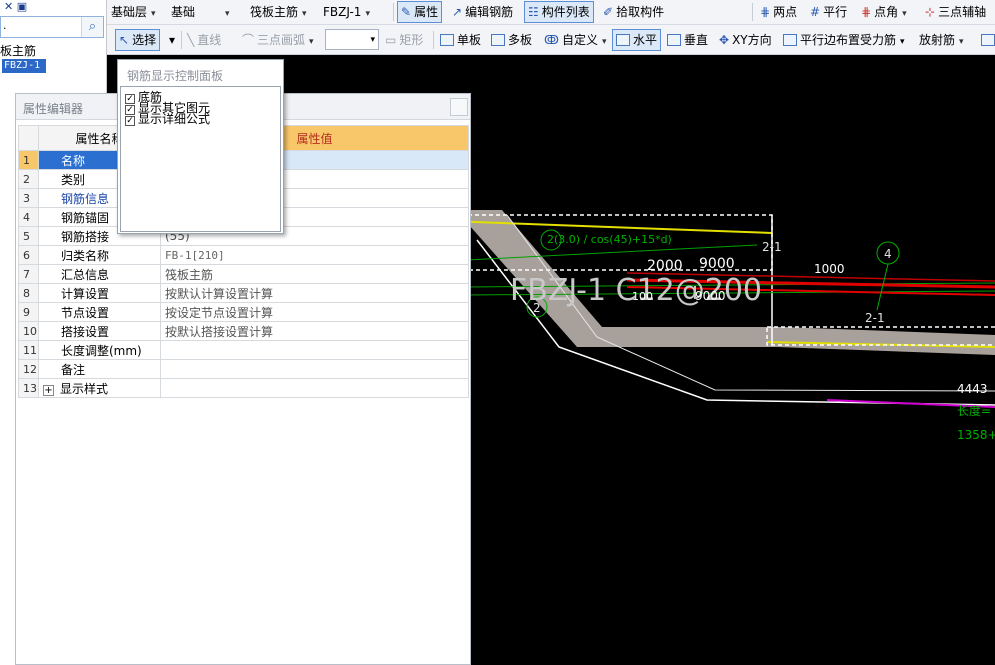 This screenshot has width=995, height=665. Describe the element at coordinates (411, 40) in the screenshot. I see `rect-label: 矩形` at that location.